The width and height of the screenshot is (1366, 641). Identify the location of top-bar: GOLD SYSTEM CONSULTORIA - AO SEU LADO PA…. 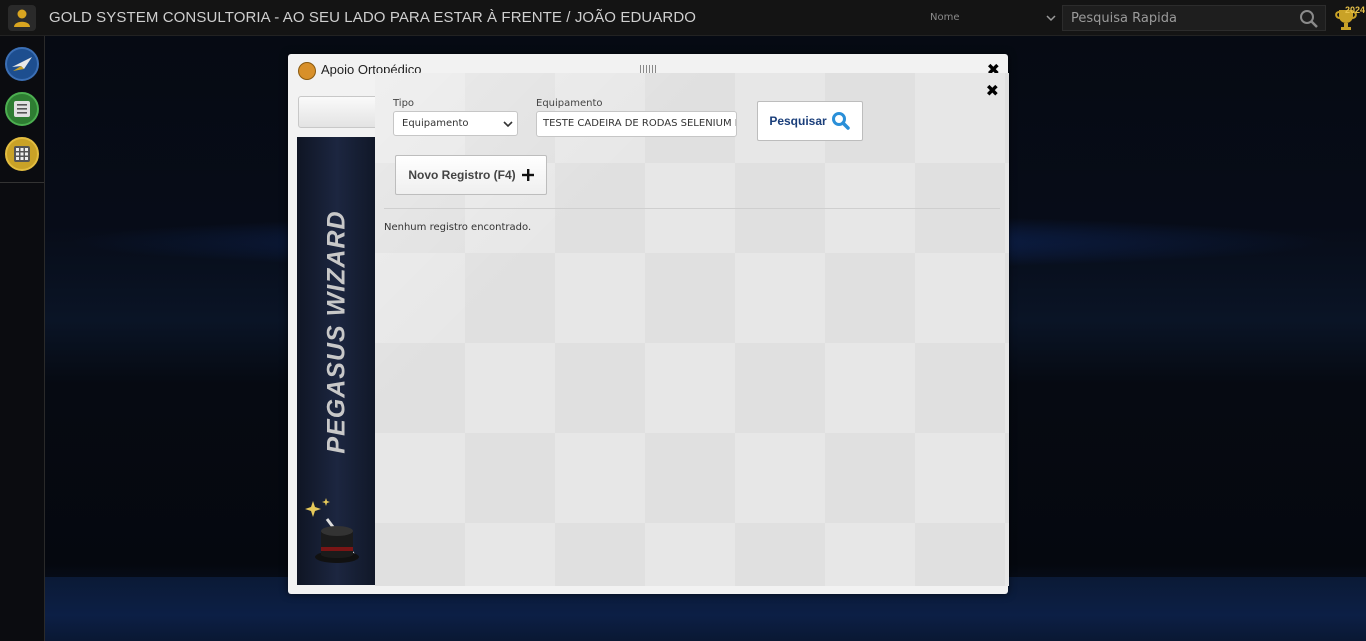
(683, 18).